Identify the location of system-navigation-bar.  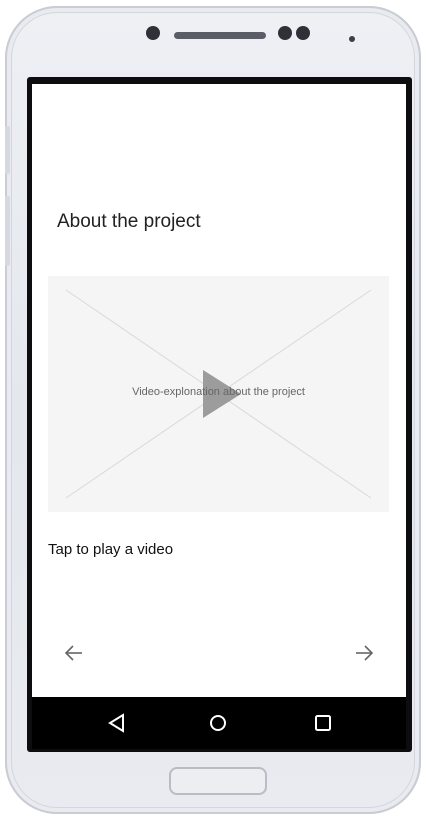
(219, 723).